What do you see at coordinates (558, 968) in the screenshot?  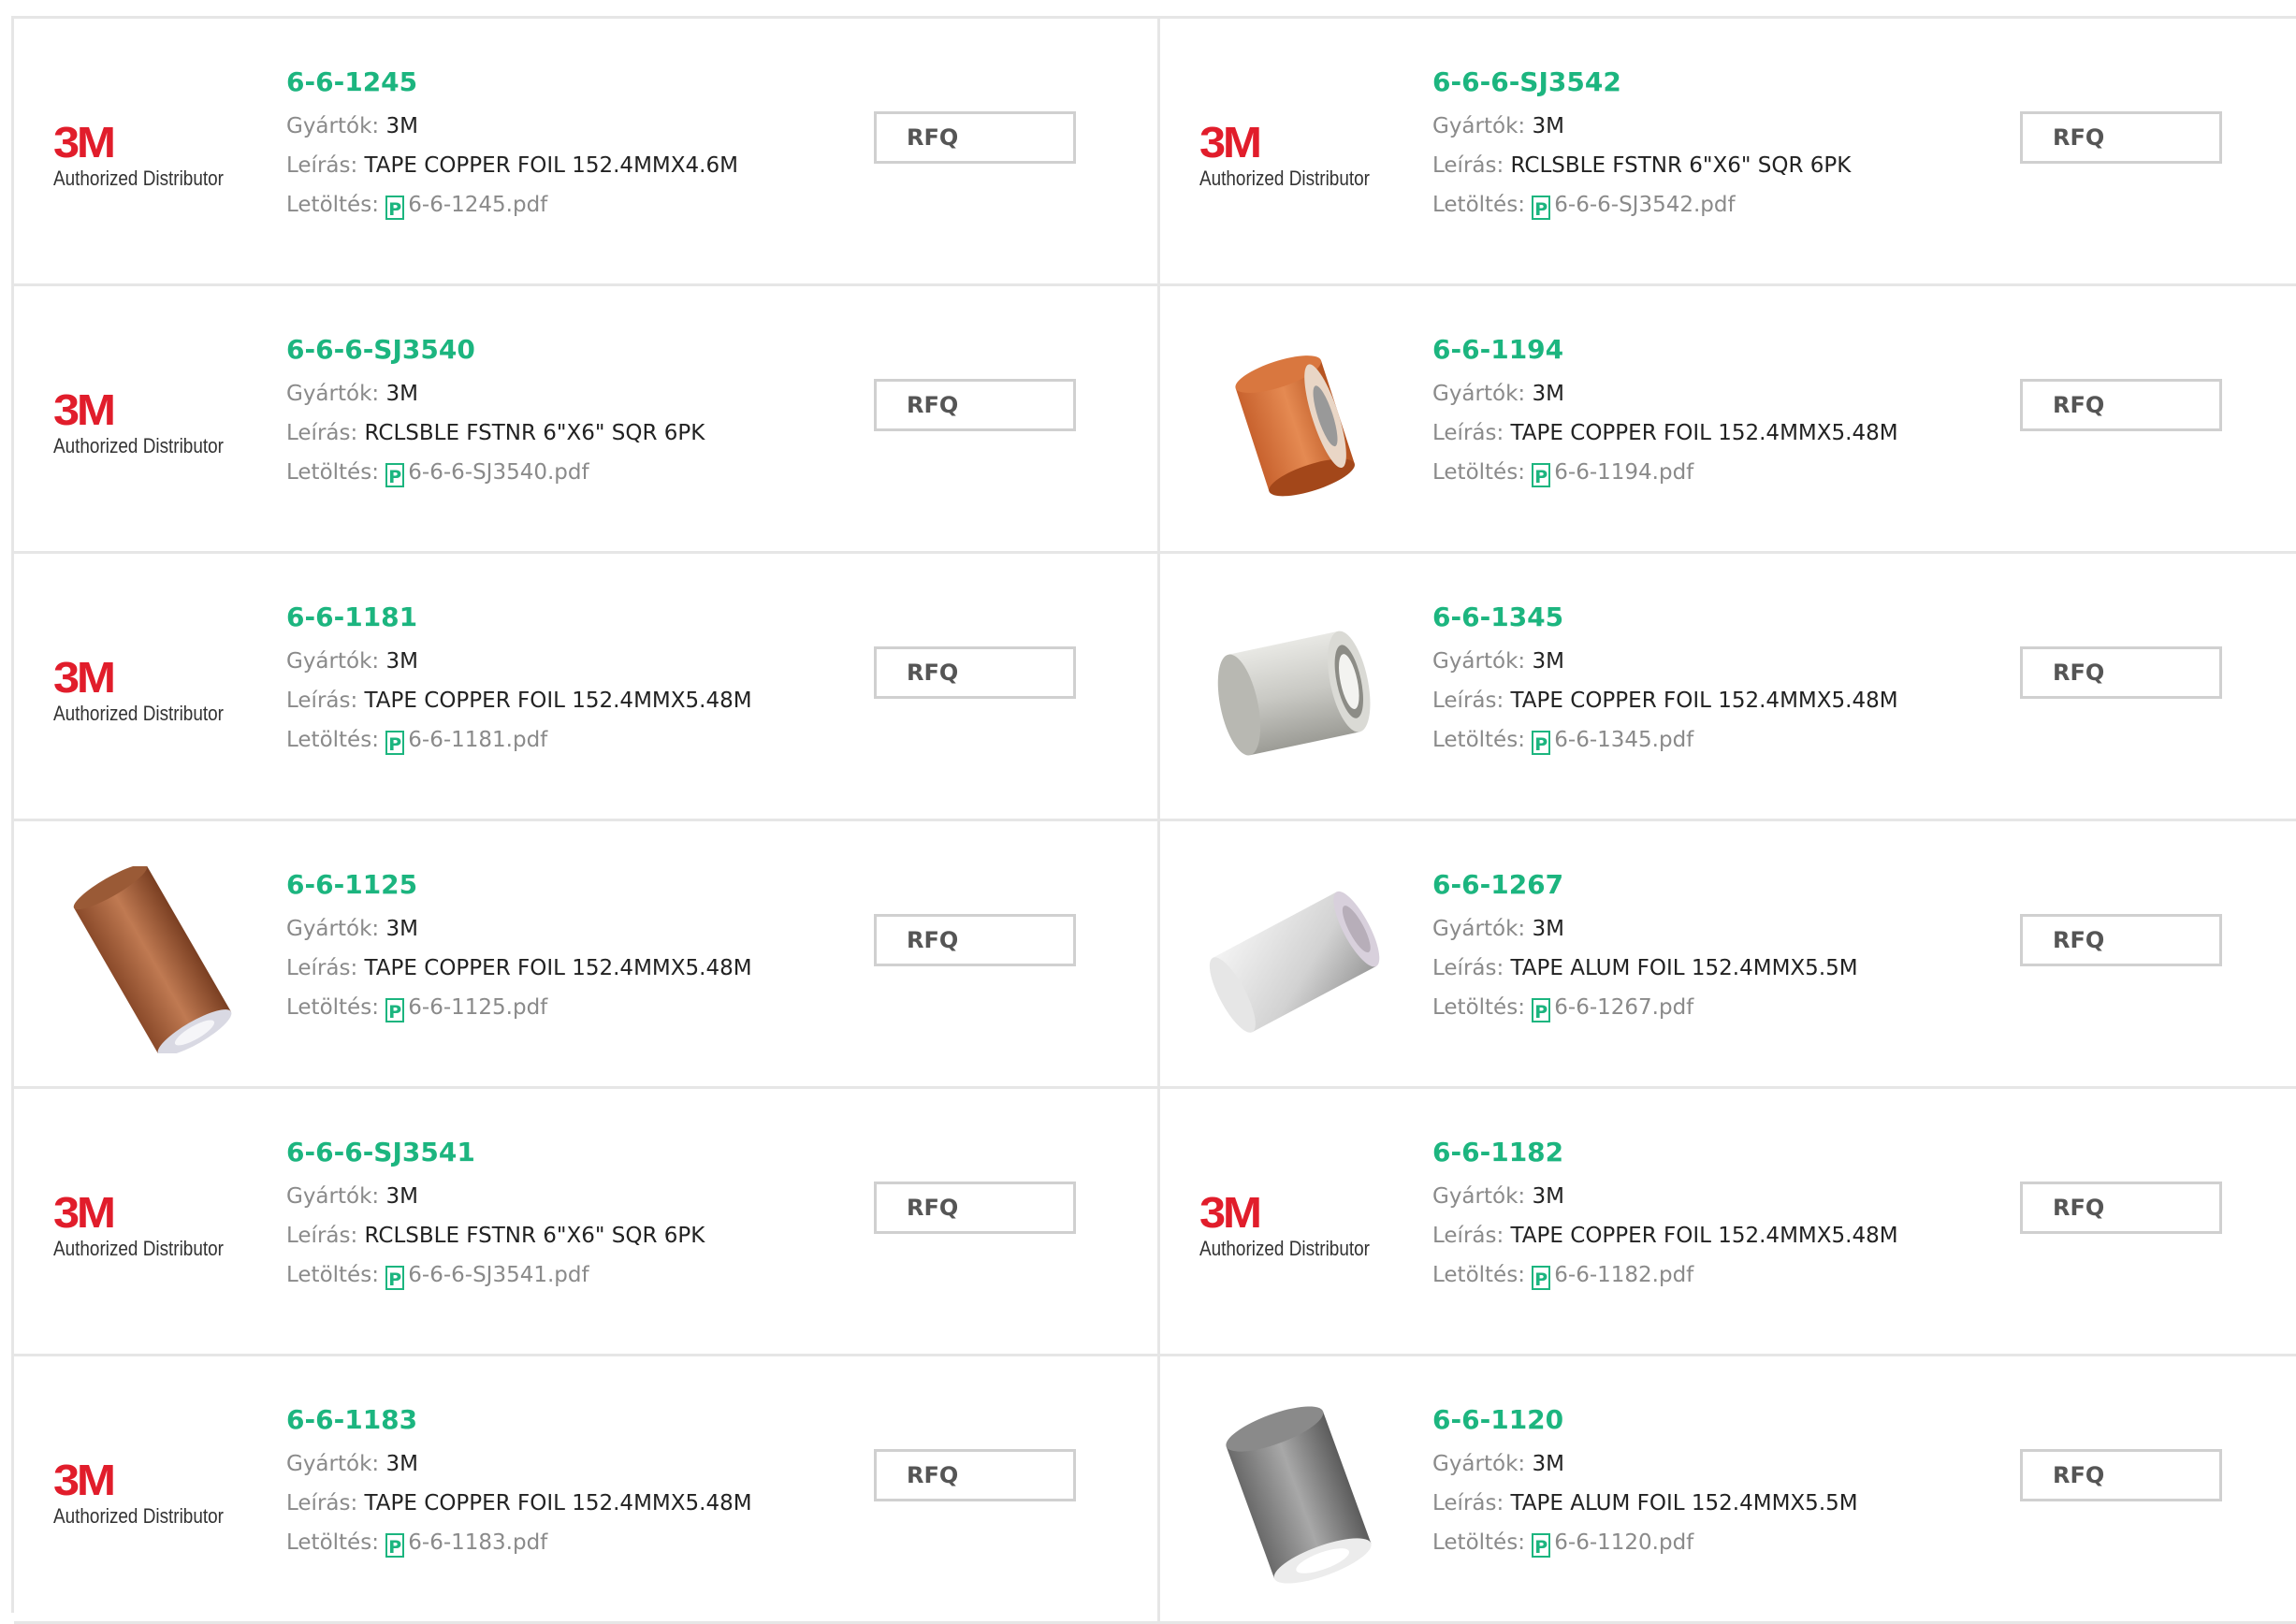 I see `description-value: TAPE COPPER FOIL 152.4MMX5.48M` at bounding box center [558, 968].